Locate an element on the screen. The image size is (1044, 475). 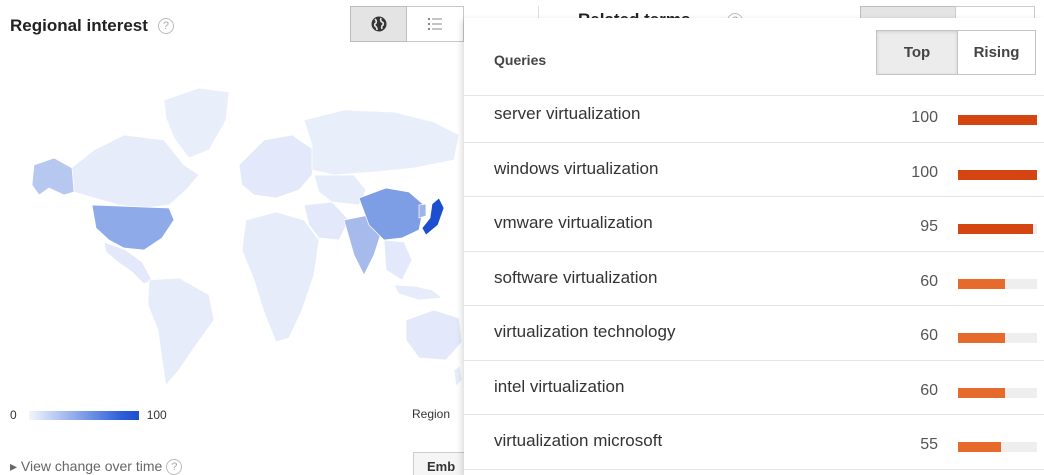
query-label: server virtualization is located at coordinates (567, 114).